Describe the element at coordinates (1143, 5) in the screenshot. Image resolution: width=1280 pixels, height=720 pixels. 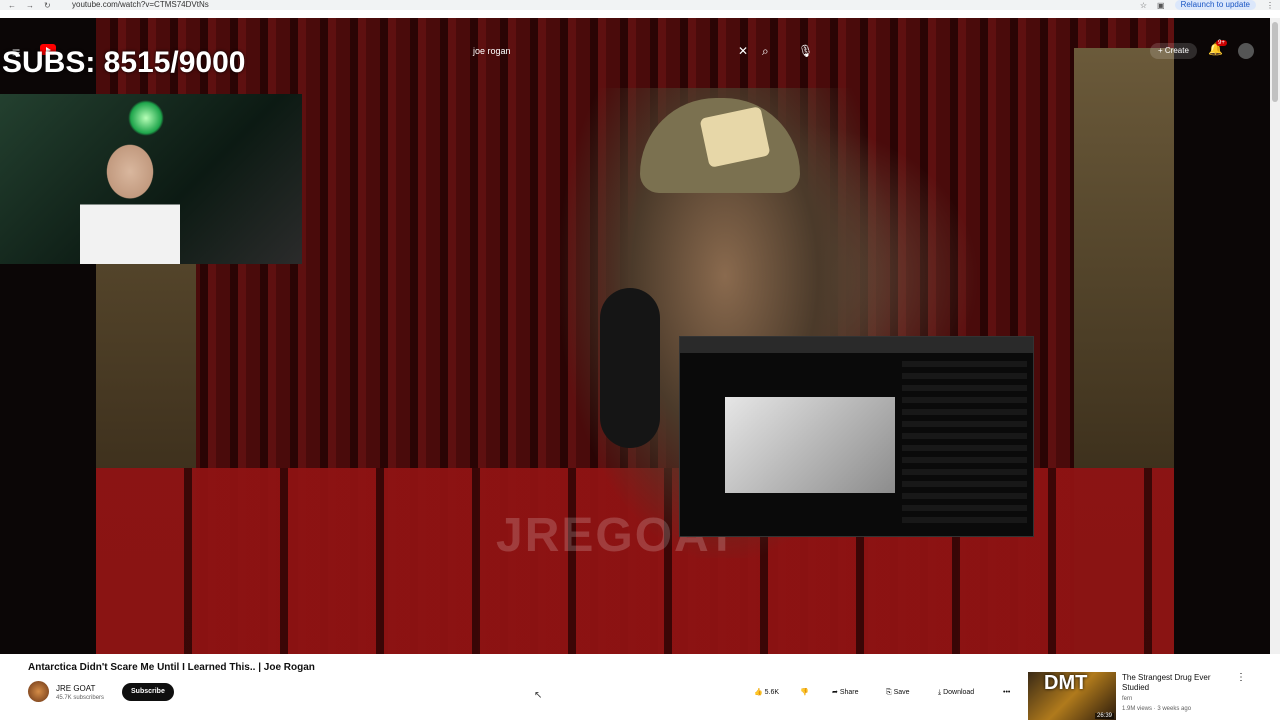
I see `star-icon: ☆` at that location.